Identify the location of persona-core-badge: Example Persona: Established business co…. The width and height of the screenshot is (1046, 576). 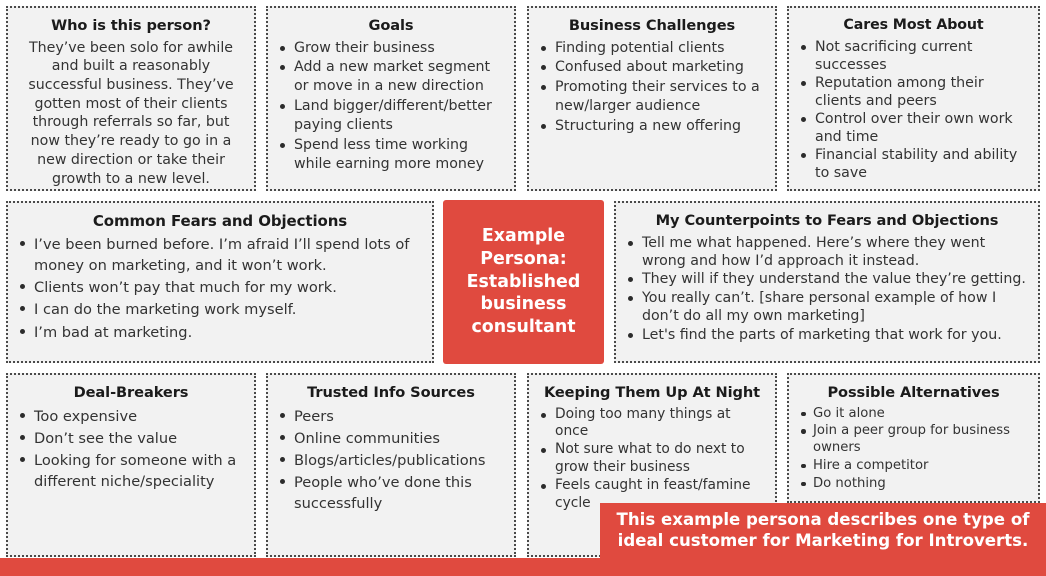
(523, 282).